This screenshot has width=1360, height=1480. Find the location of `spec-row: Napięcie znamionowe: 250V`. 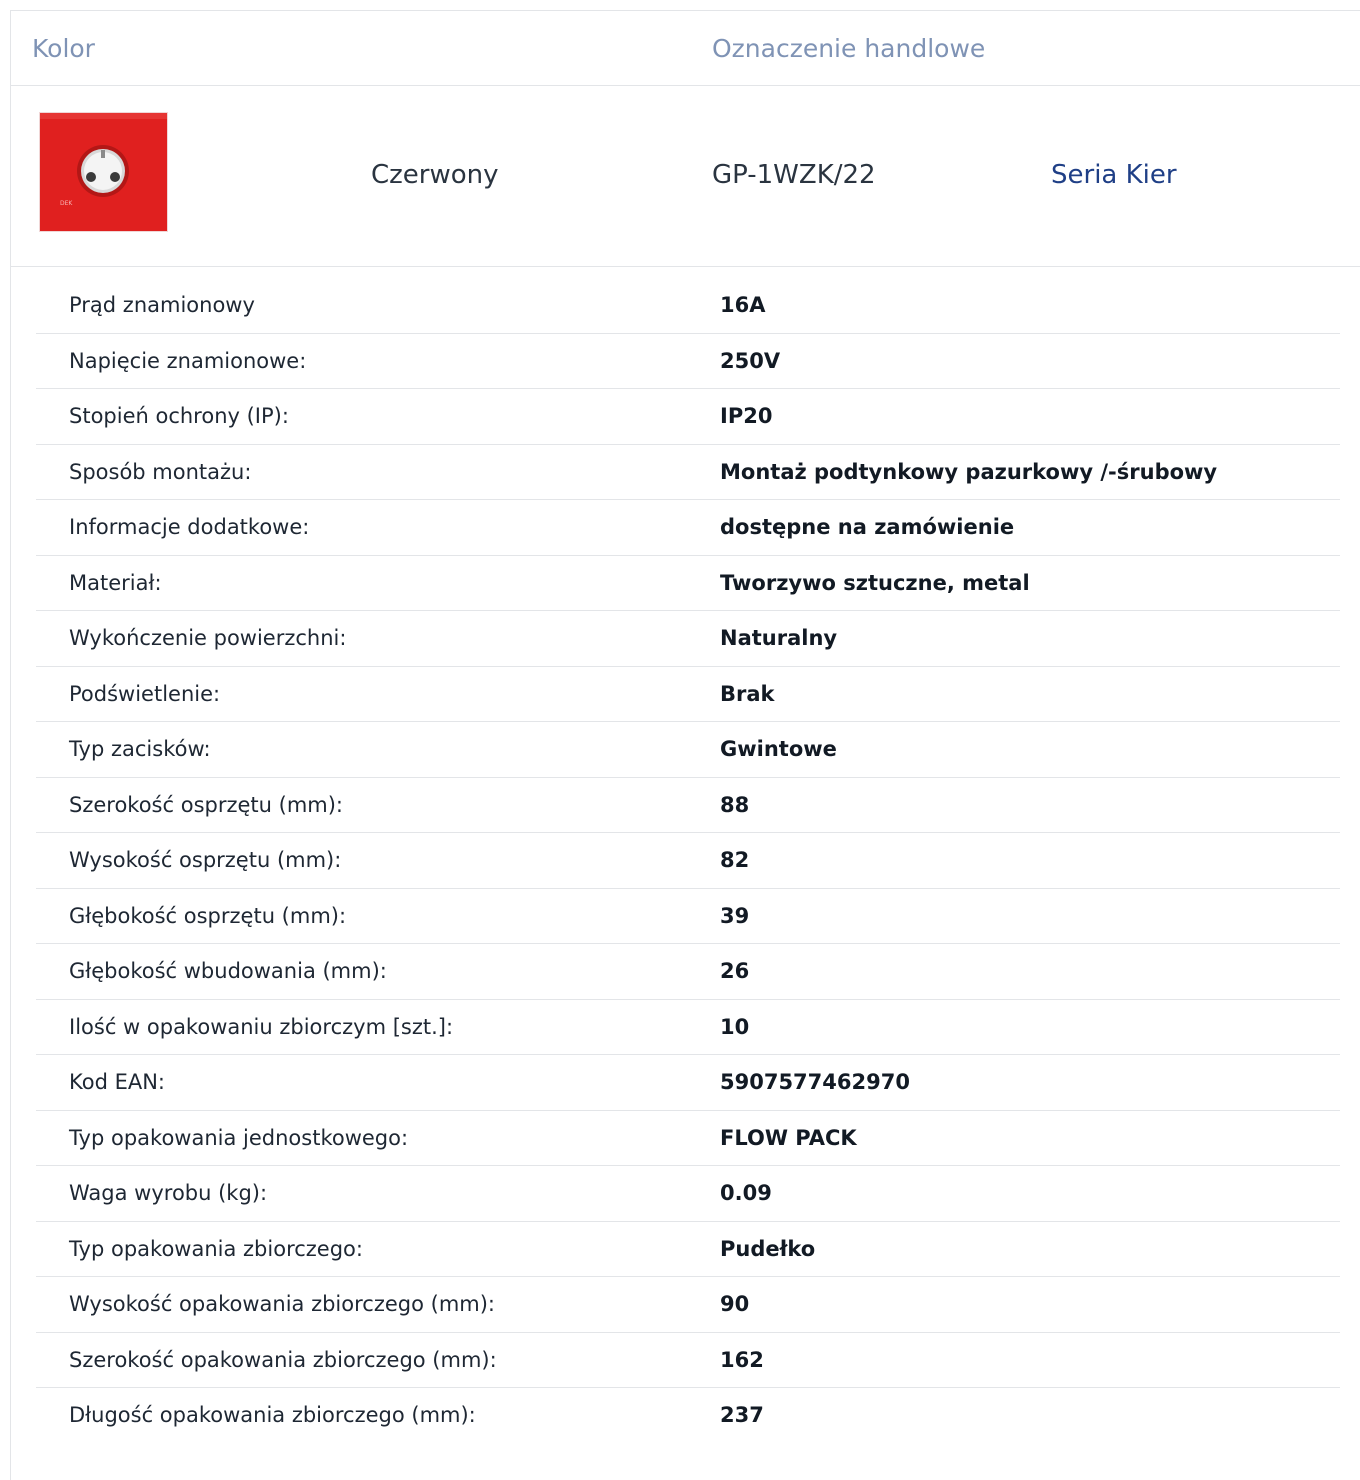

spec-row: Napięcie znamionowe: 250V is located at coordinates (688, 361).